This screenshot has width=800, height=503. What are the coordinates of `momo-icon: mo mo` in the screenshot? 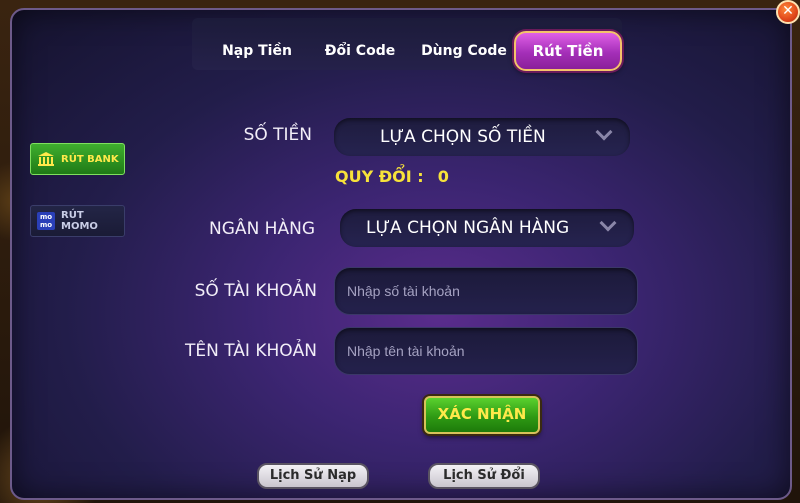 It's located at (46, 221).